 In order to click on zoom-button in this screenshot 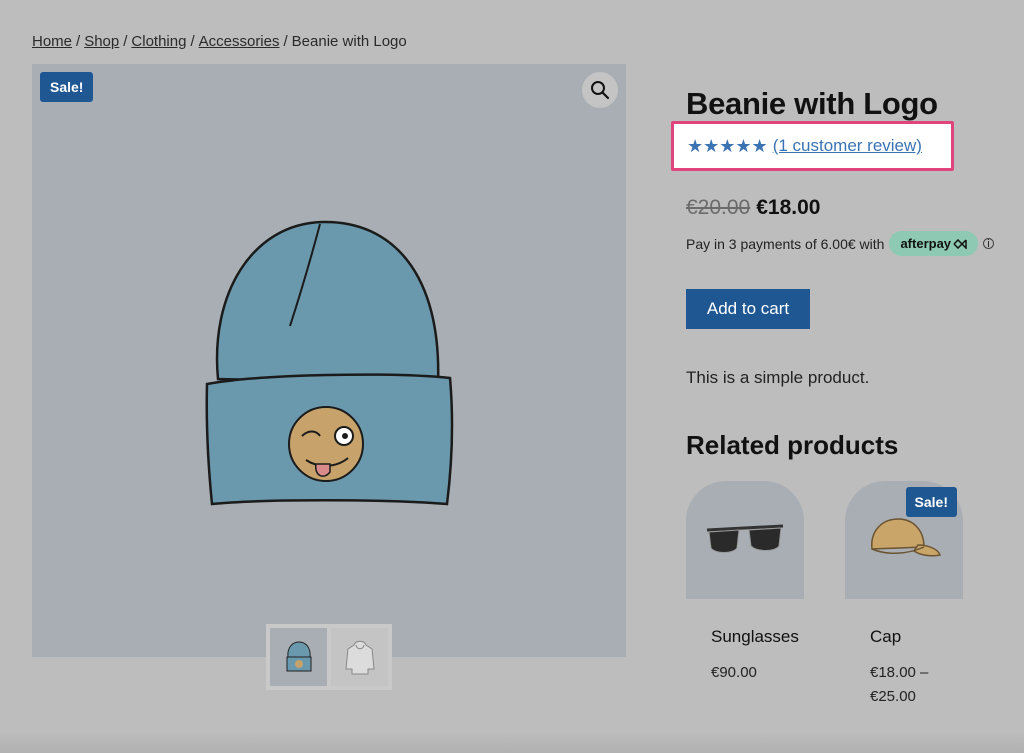, I will do `click(600, 90)`.